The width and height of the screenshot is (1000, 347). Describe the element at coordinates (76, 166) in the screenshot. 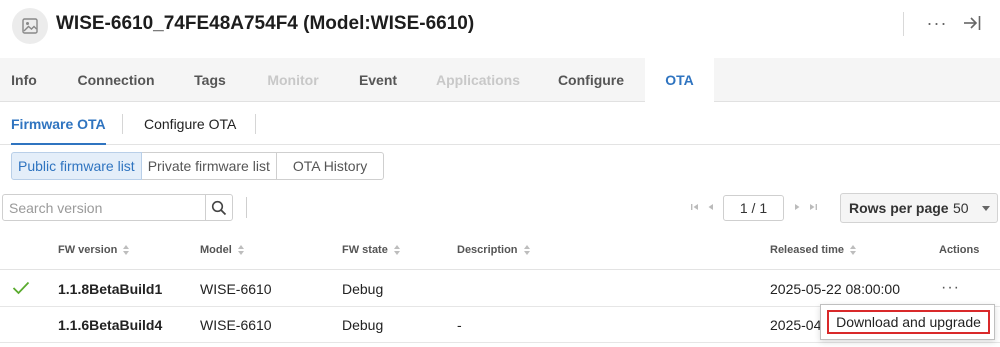

I see `segment-public-firmware-list: Public firmware list` at that location.